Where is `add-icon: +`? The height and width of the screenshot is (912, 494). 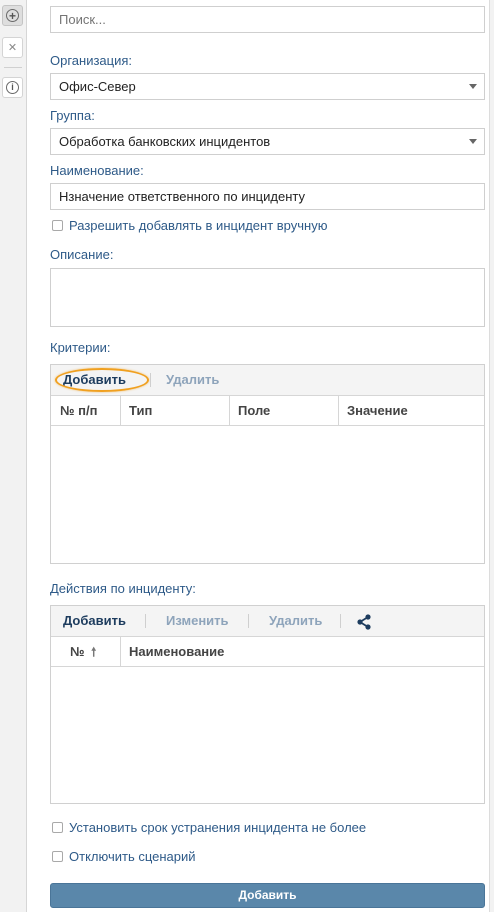 add-icon: + is located at coordinates (12, 15).